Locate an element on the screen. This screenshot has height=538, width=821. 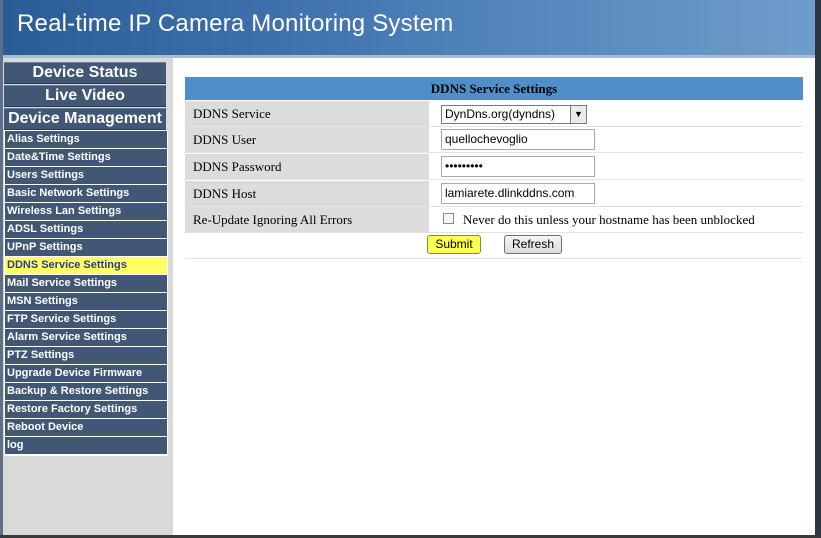
nav-live-video: Live Video is located at coordinates (85, 96).